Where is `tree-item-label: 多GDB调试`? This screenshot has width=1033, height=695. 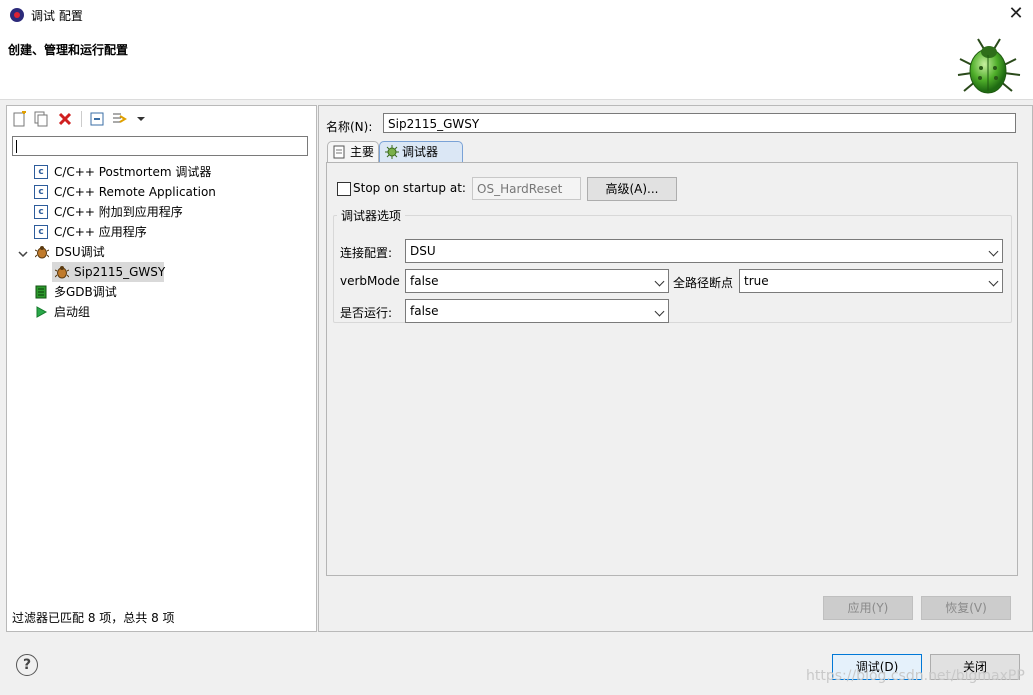 tree-item-label: 多GDB调试 is located at coordinates (85, 292).